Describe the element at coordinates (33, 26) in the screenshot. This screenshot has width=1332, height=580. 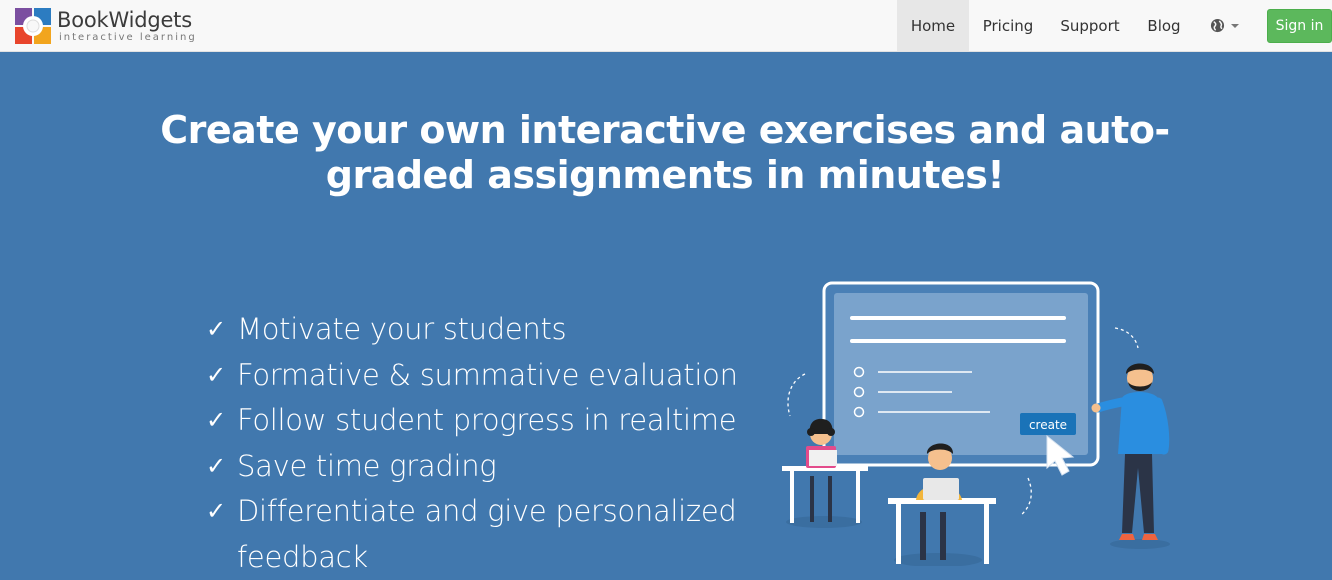
I see `logo-puzzle-icon` at that location.